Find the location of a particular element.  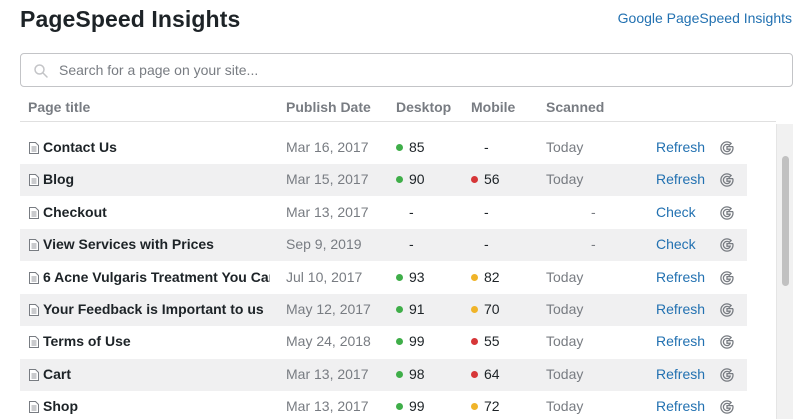

desktop-score: 90 is located at coordinates (410, 179).